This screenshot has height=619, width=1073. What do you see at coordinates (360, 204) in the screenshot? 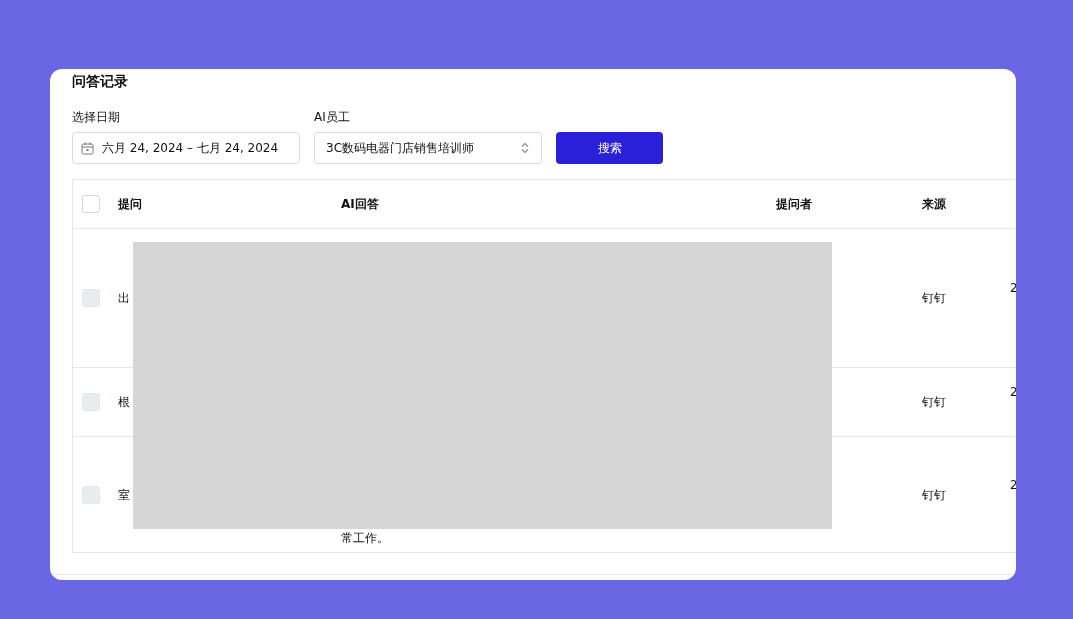
I see `column-header: AI回答` at bounding box center [360, 204].